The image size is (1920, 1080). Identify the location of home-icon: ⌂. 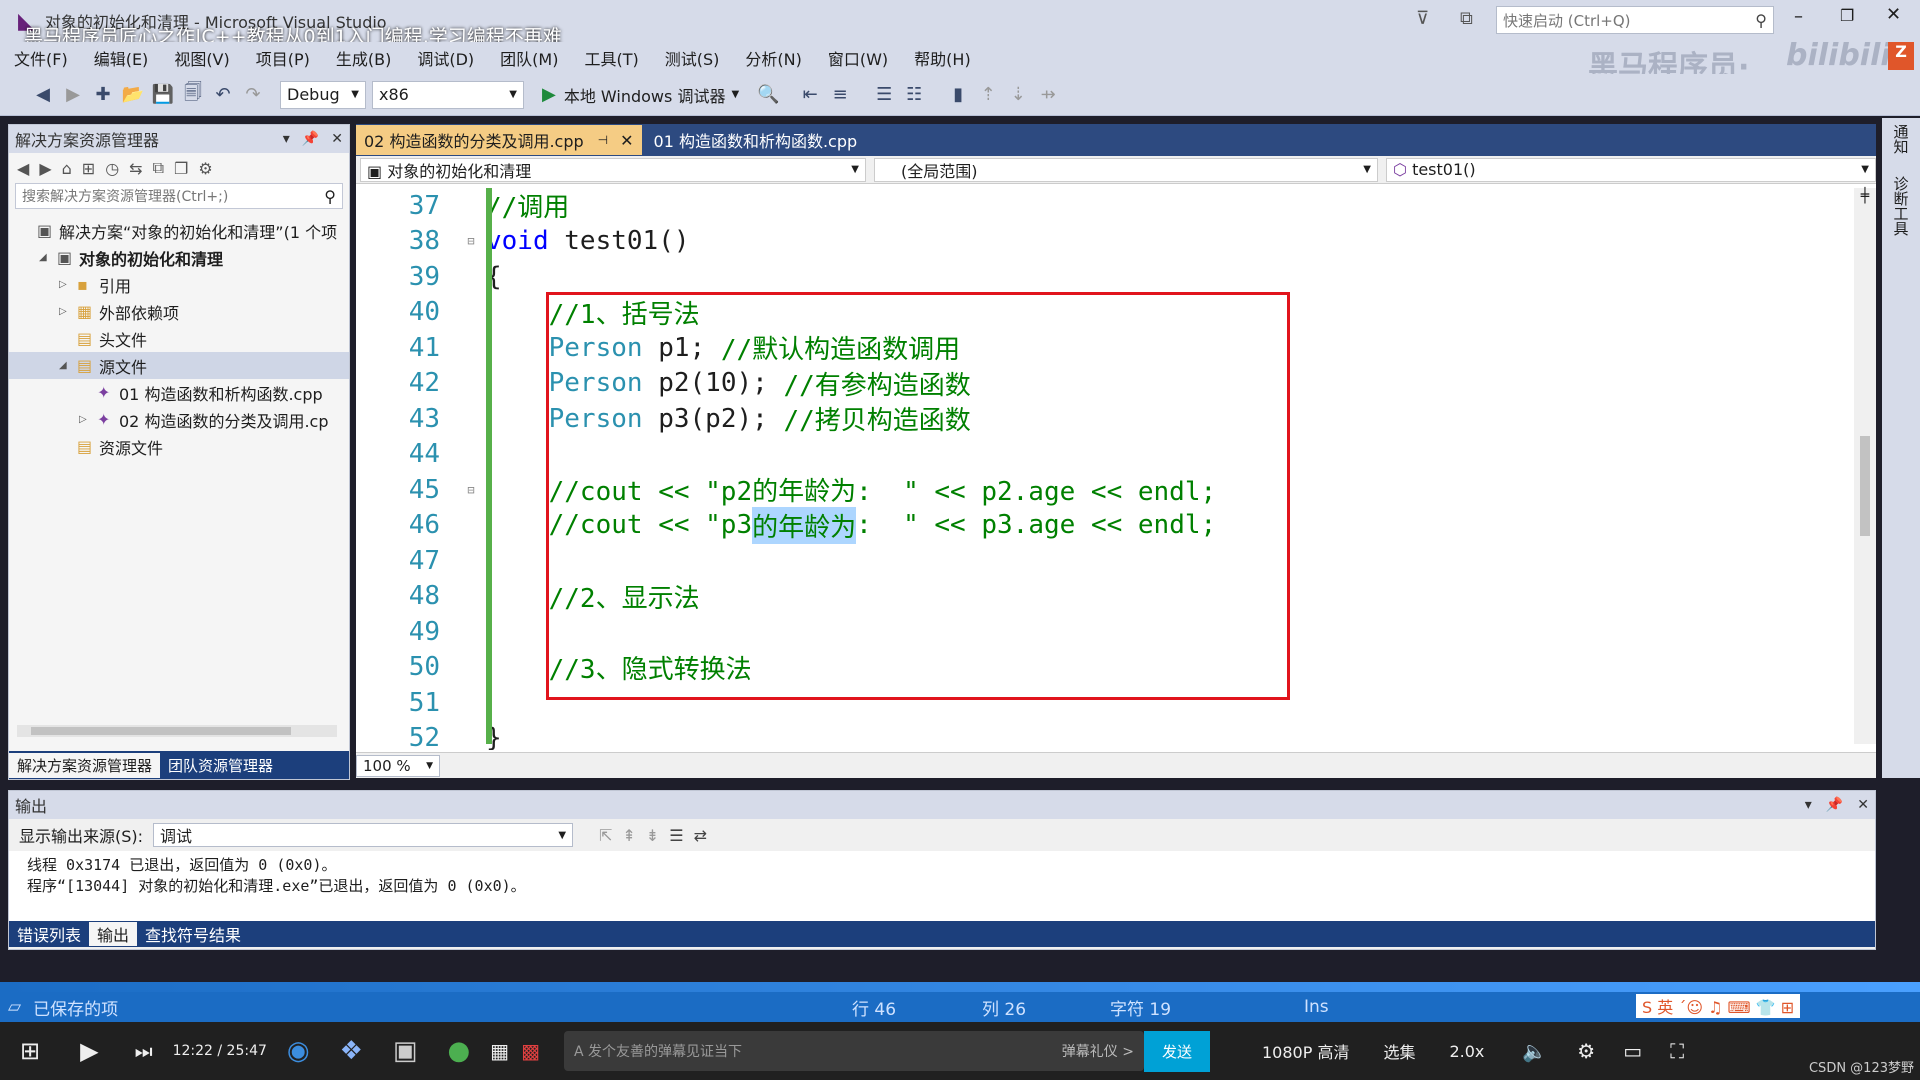
(67, 168).